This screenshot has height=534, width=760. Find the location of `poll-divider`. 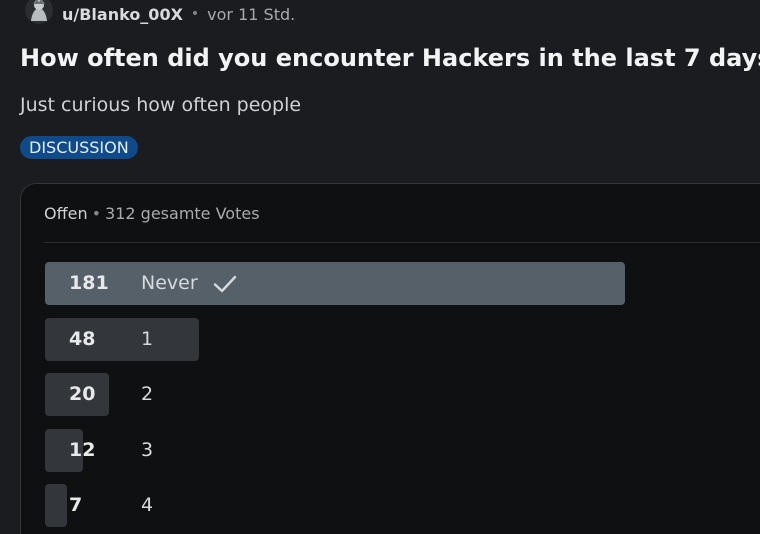

poll-divider is located at coordinates (402, 242).